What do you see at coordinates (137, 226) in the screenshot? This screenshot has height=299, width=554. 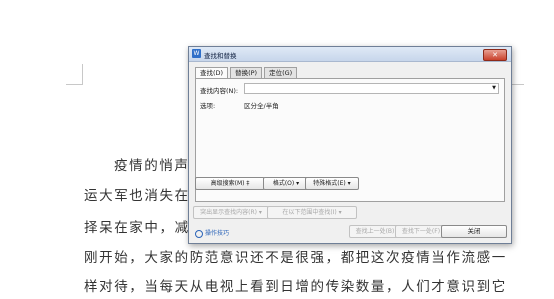 I see `document-line: 择呆在家中，减` at bounding box center [137, 226].